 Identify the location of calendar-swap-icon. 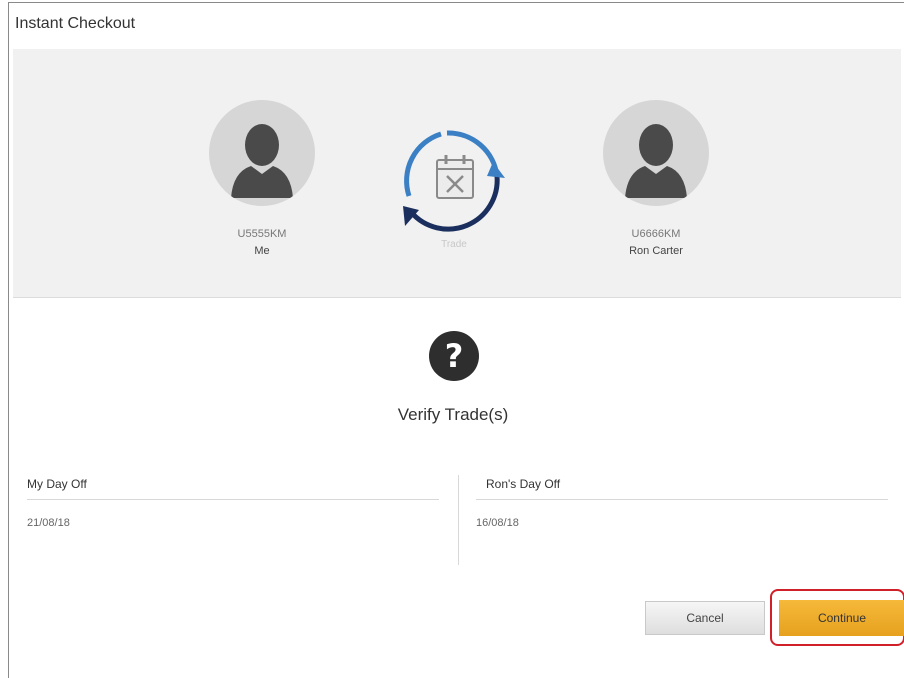
(454, 181).